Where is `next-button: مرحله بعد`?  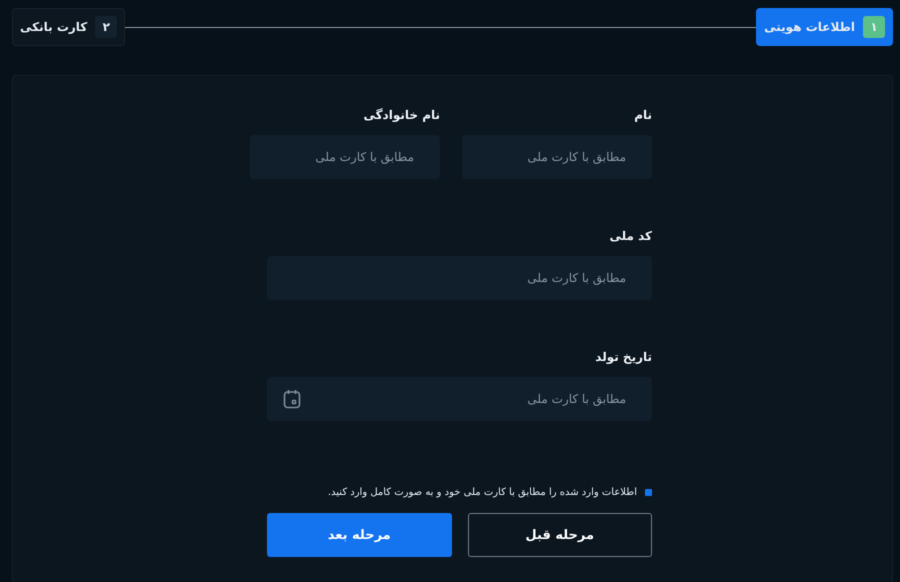
next-button: مرحله بعد is located at coordinates (359, 535).